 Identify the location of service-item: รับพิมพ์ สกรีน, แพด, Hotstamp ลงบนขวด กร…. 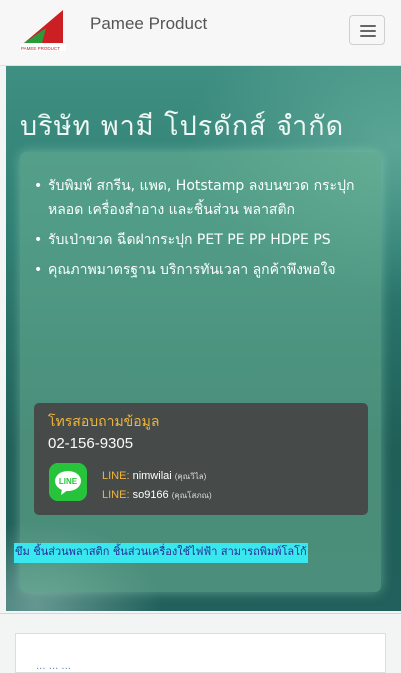
(206, 198).